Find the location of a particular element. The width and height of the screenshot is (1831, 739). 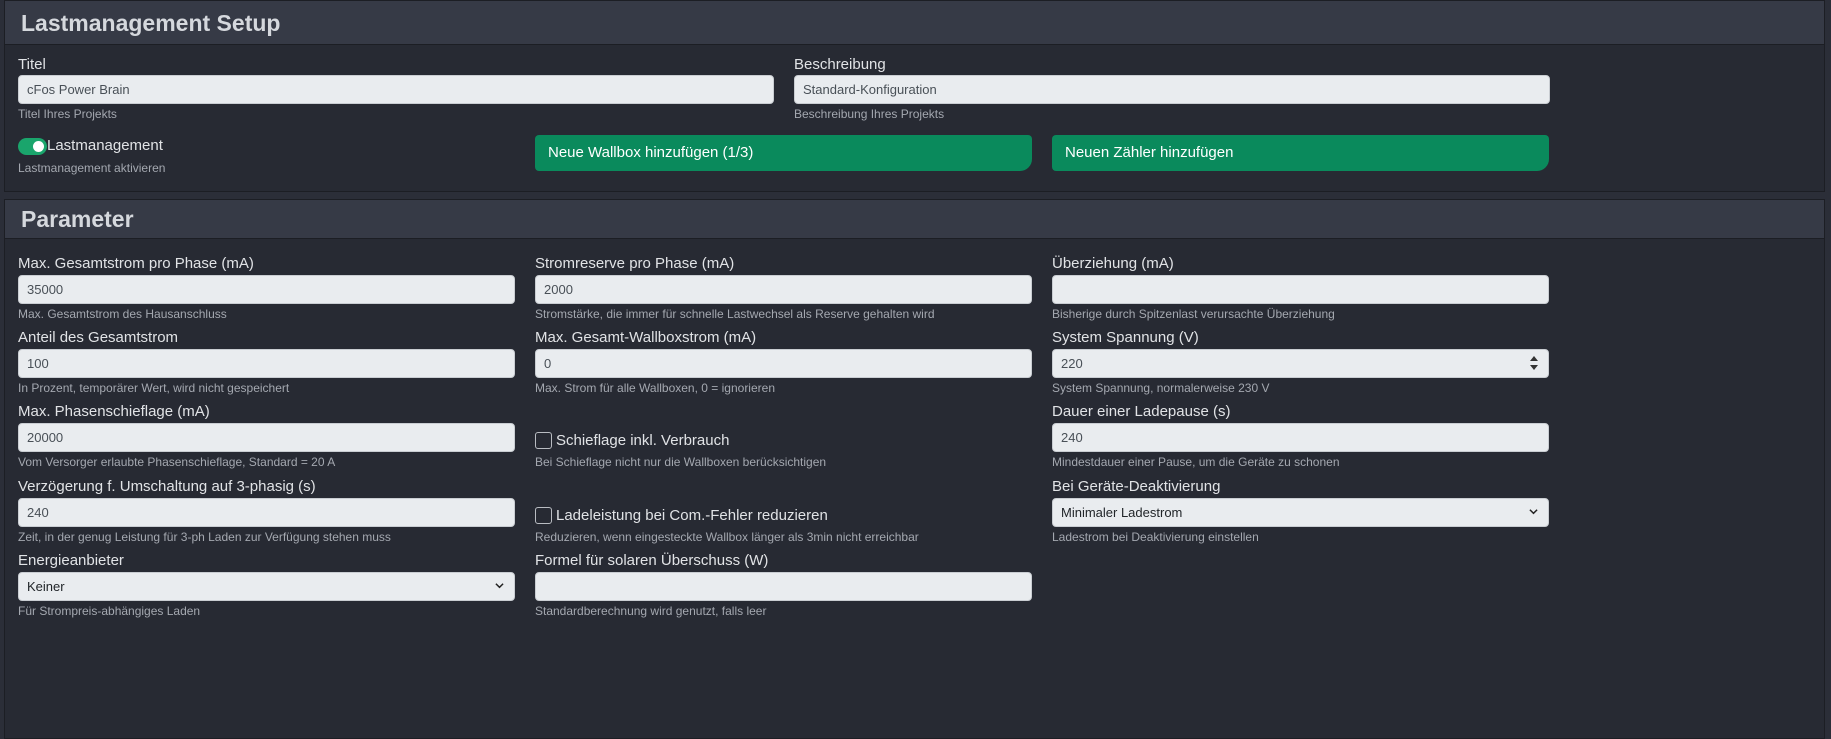

toggle-switch-icon is located at coordinates (32, 146).